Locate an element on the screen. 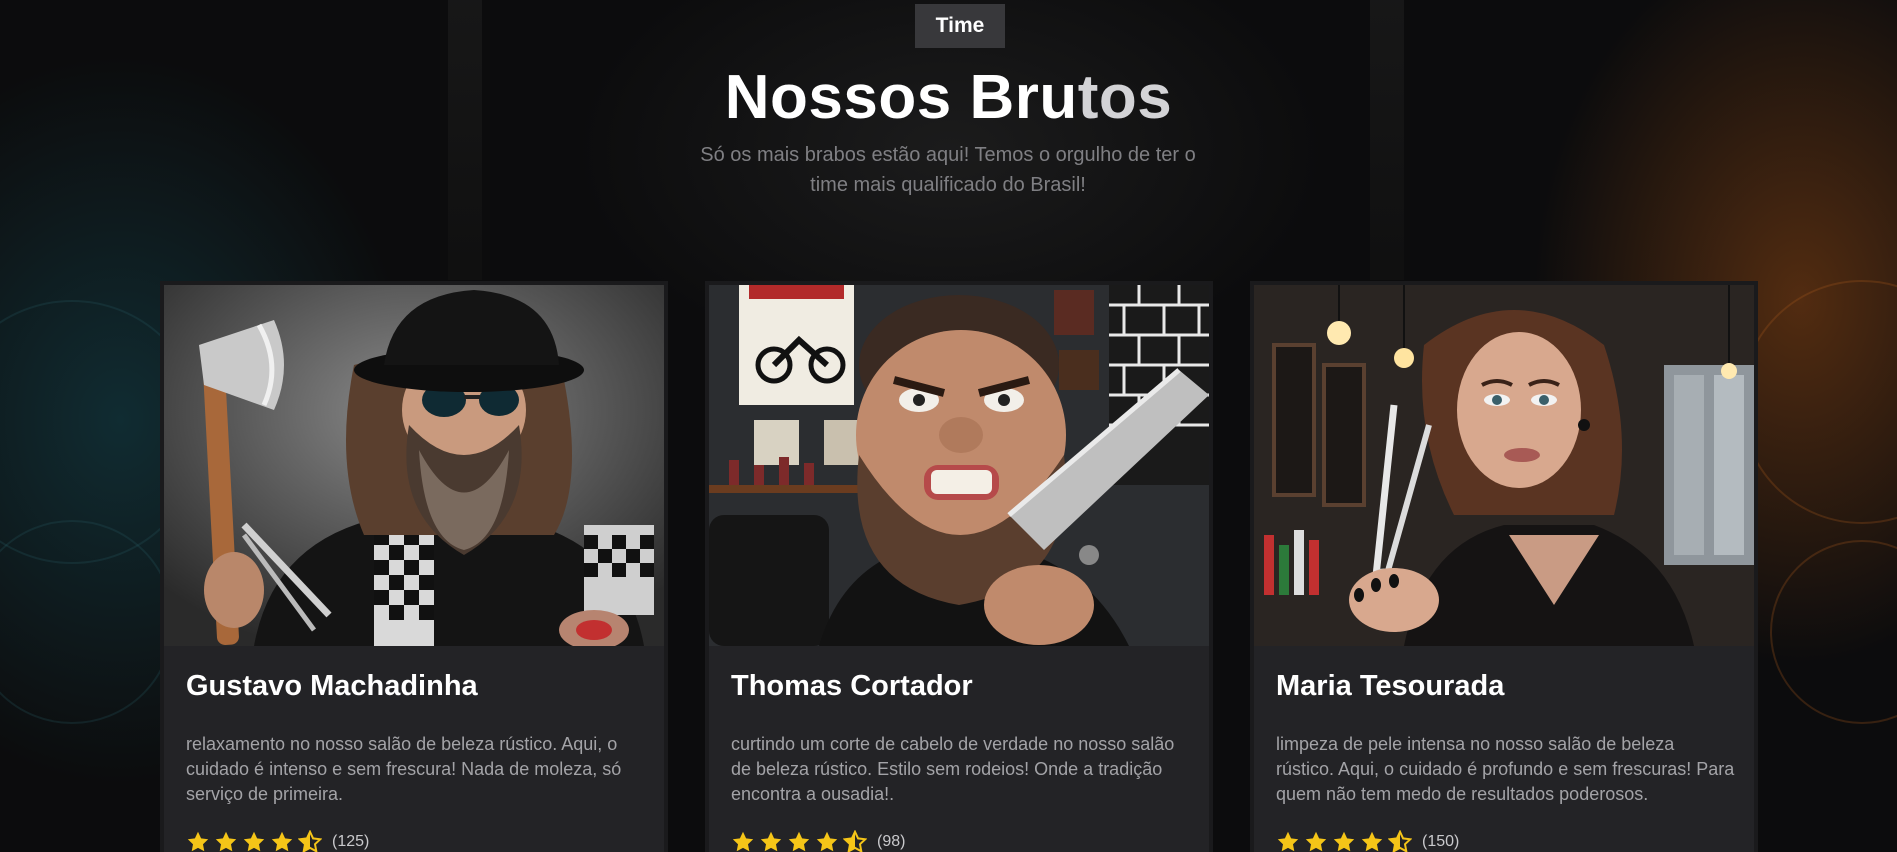 This screenshot has width=1897, height=852. woman-barber-with-scissors-photo is located at coordinates (1504, 465).